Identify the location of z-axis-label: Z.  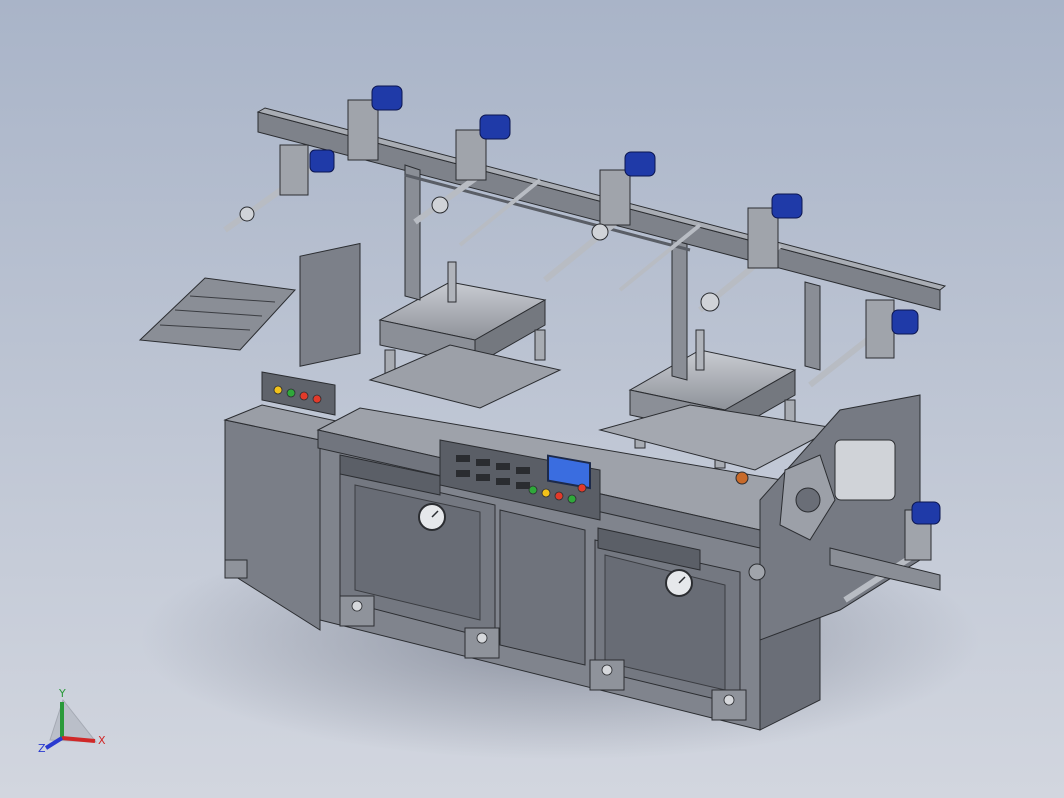
(42, 748).